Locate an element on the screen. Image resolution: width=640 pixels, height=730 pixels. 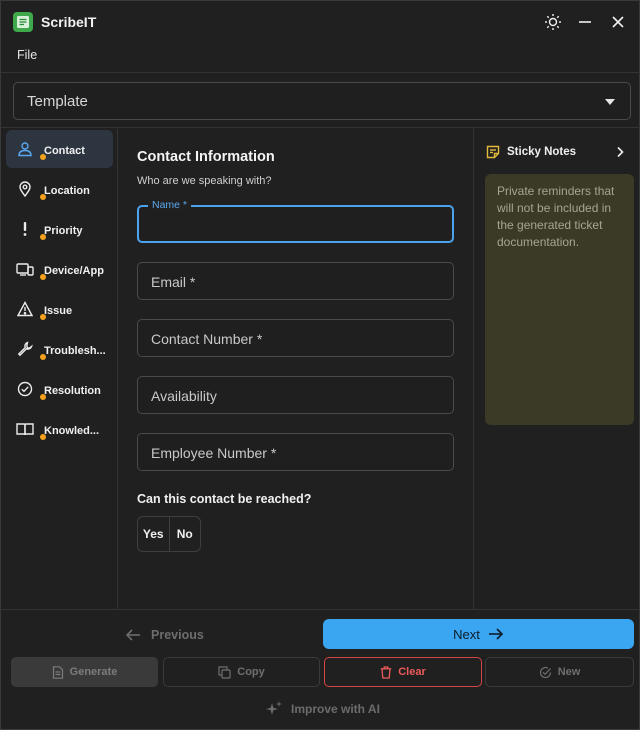
employee-number-field: Employee Number * is located at coordinates (295, 452).